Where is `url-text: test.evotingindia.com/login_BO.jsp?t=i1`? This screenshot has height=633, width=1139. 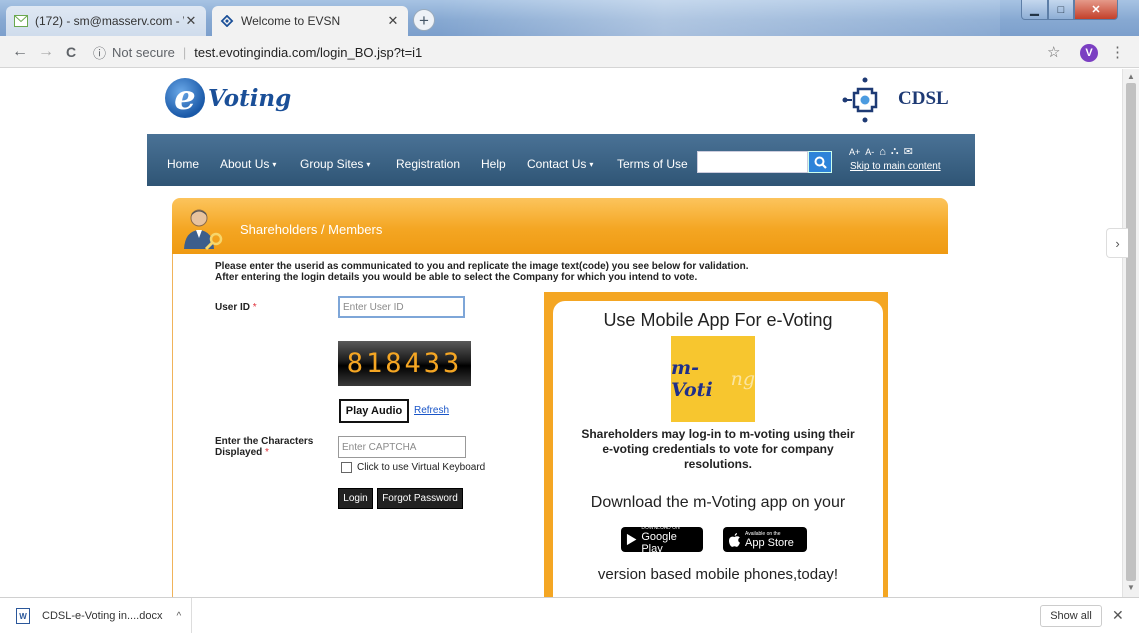
url-text: test.evotingindia.com/login_BO.jsp?t=i1 is located at coordinates (308, 52).